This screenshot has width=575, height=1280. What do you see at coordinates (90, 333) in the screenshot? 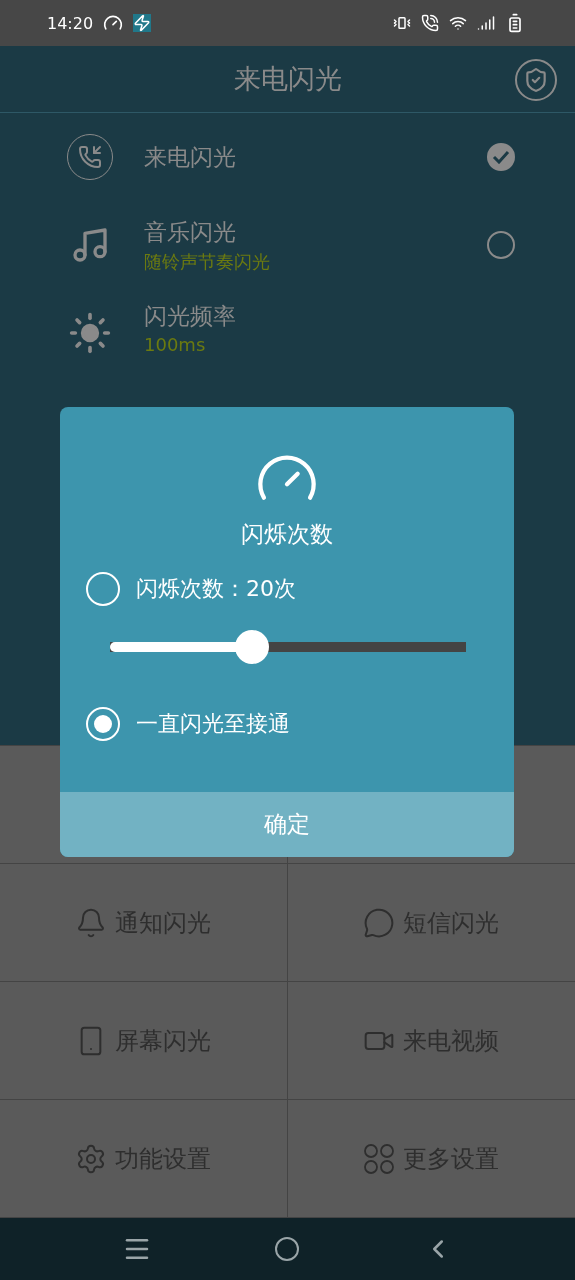
I see `sun-icon` at bounding box center [90, 333].